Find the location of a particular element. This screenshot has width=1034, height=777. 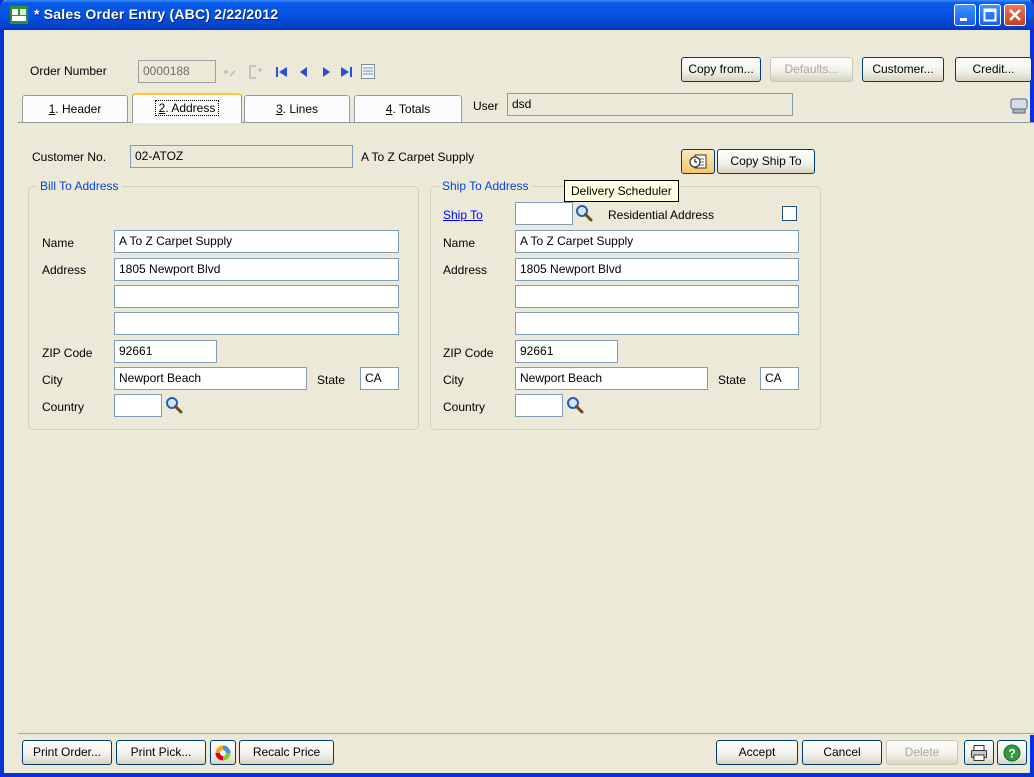

ship-to-name-field: A To Z Carpet Supply is located at coordinates (657, 241).